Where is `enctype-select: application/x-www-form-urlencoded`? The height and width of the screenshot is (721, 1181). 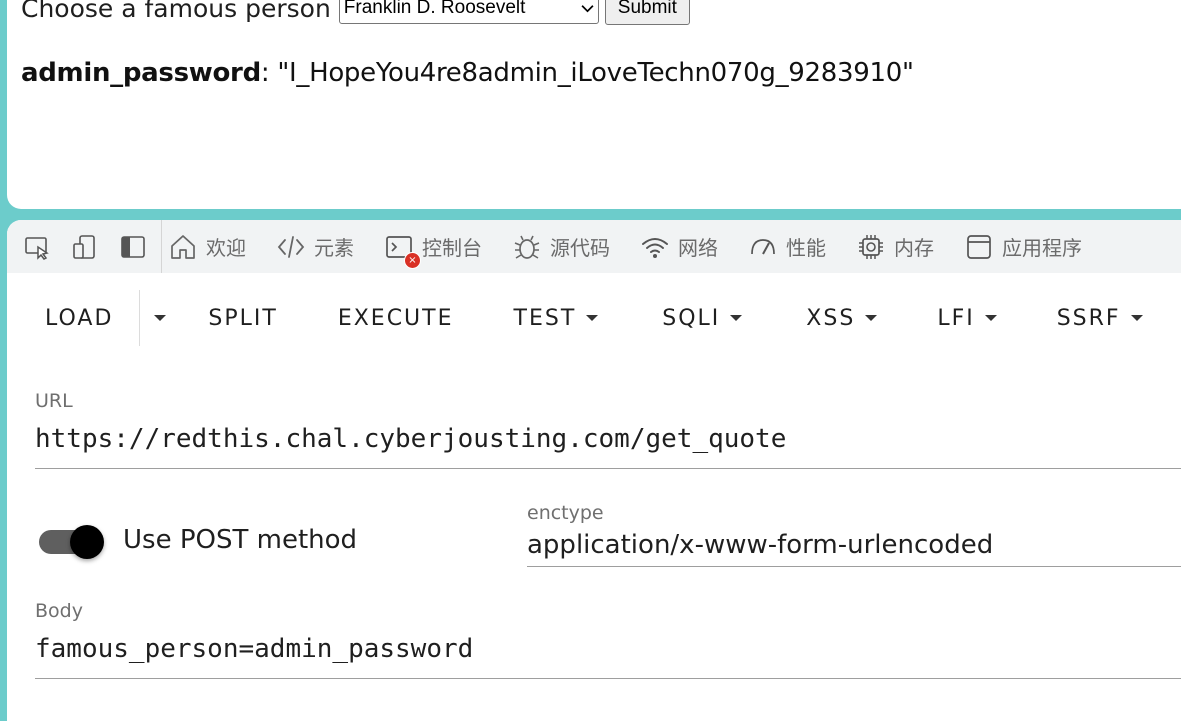 enctype-select: application/x-www-form-urlencoded is located at coordinates (760, 545).